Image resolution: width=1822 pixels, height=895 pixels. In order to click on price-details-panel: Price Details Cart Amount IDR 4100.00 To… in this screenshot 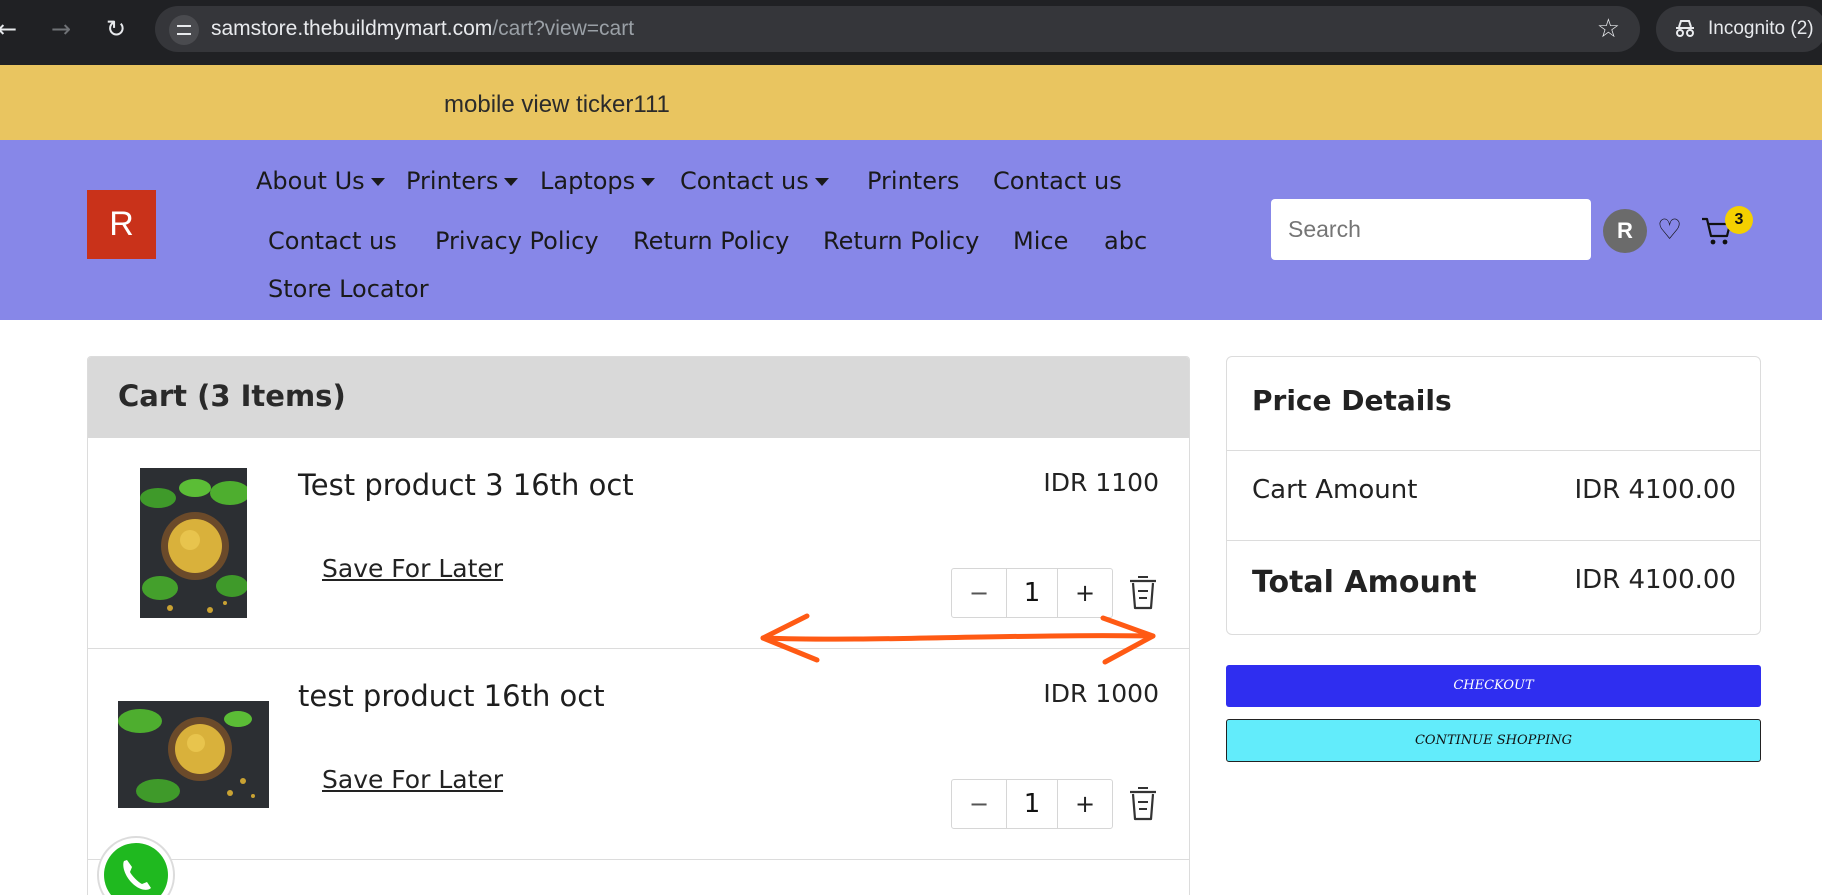, I will do `click(1493, 495)`.